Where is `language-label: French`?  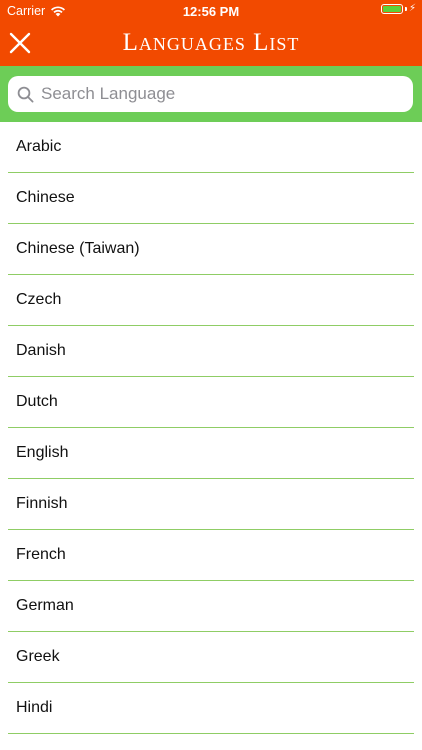
language-label: French is located at coordinates (41, 554).